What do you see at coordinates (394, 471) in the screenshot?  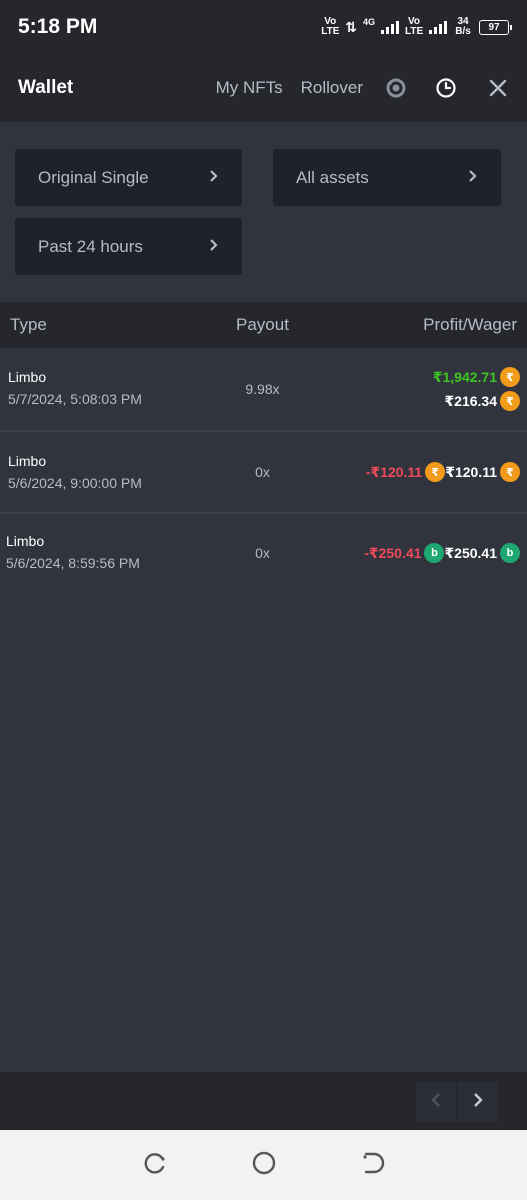 I see `row-profit-value: -₹120.11` at bounding box center [394, 471].